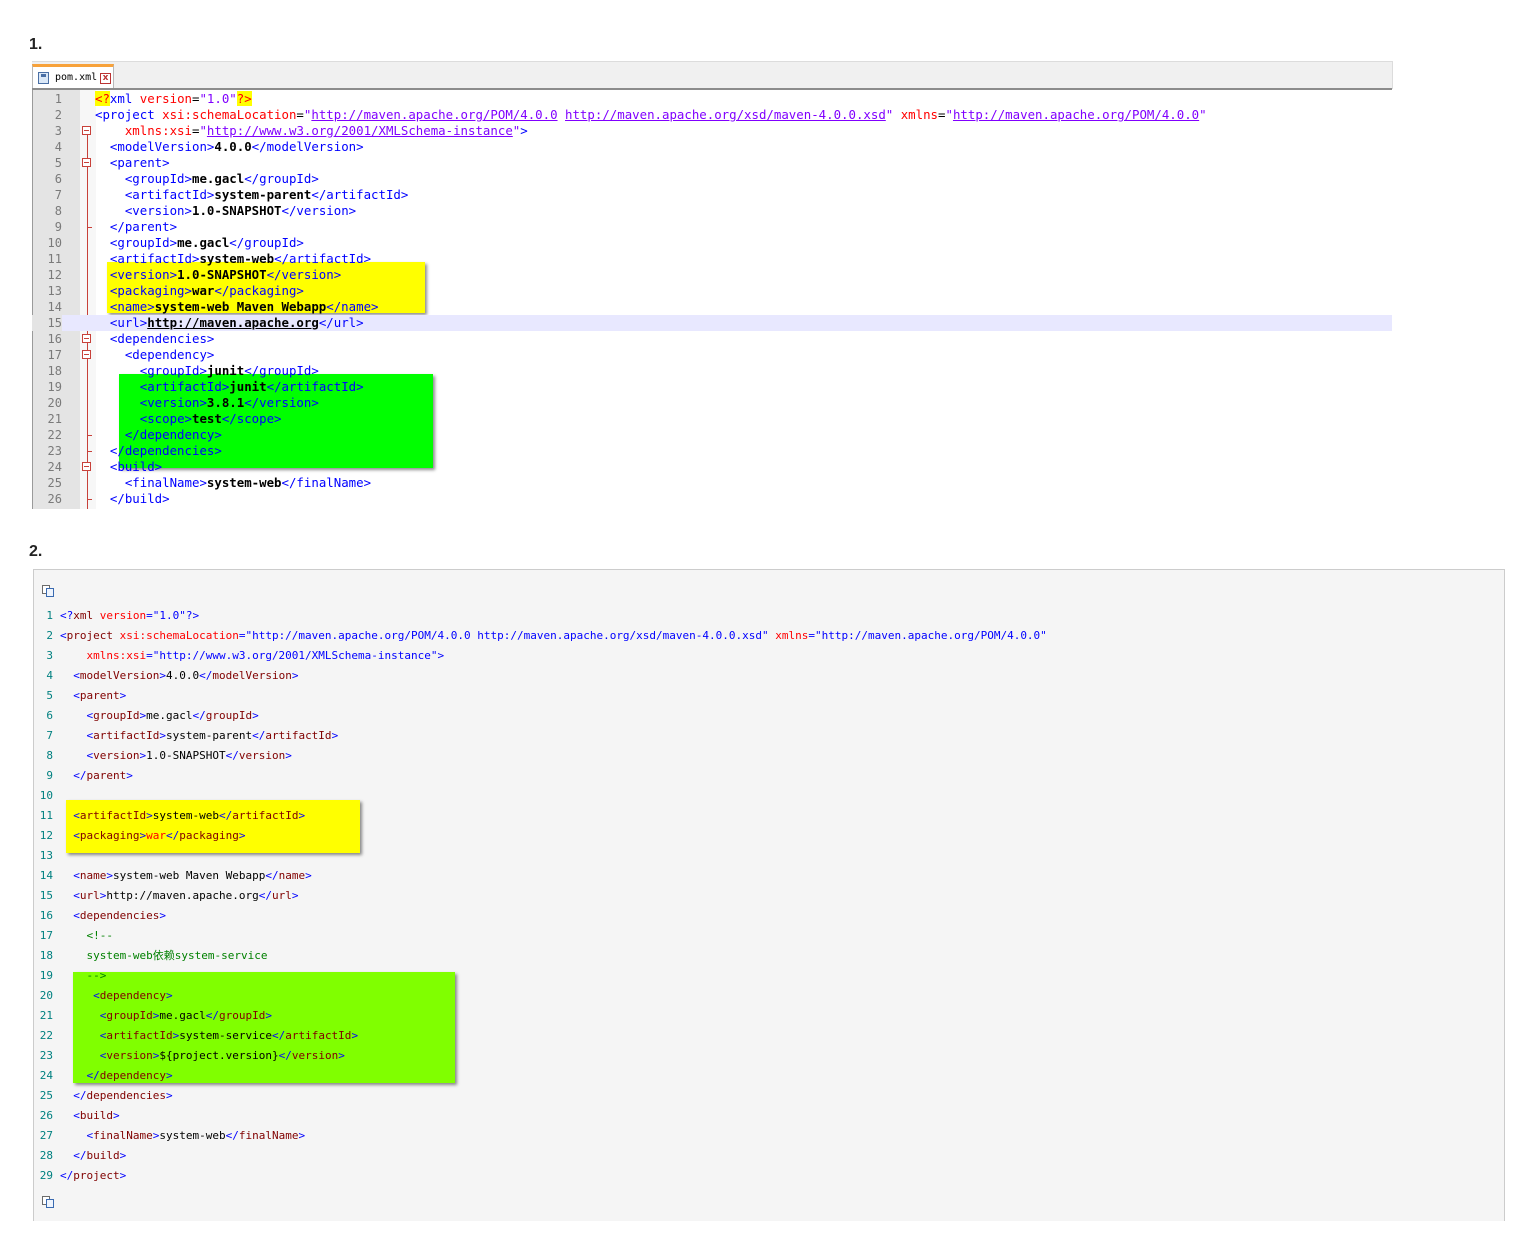 This screenshot has height=1252, width=1540. What do you see at coordinates (132, 499) in the screenshot?
I see `code-text: </build>` at bounding box center [132, 499].